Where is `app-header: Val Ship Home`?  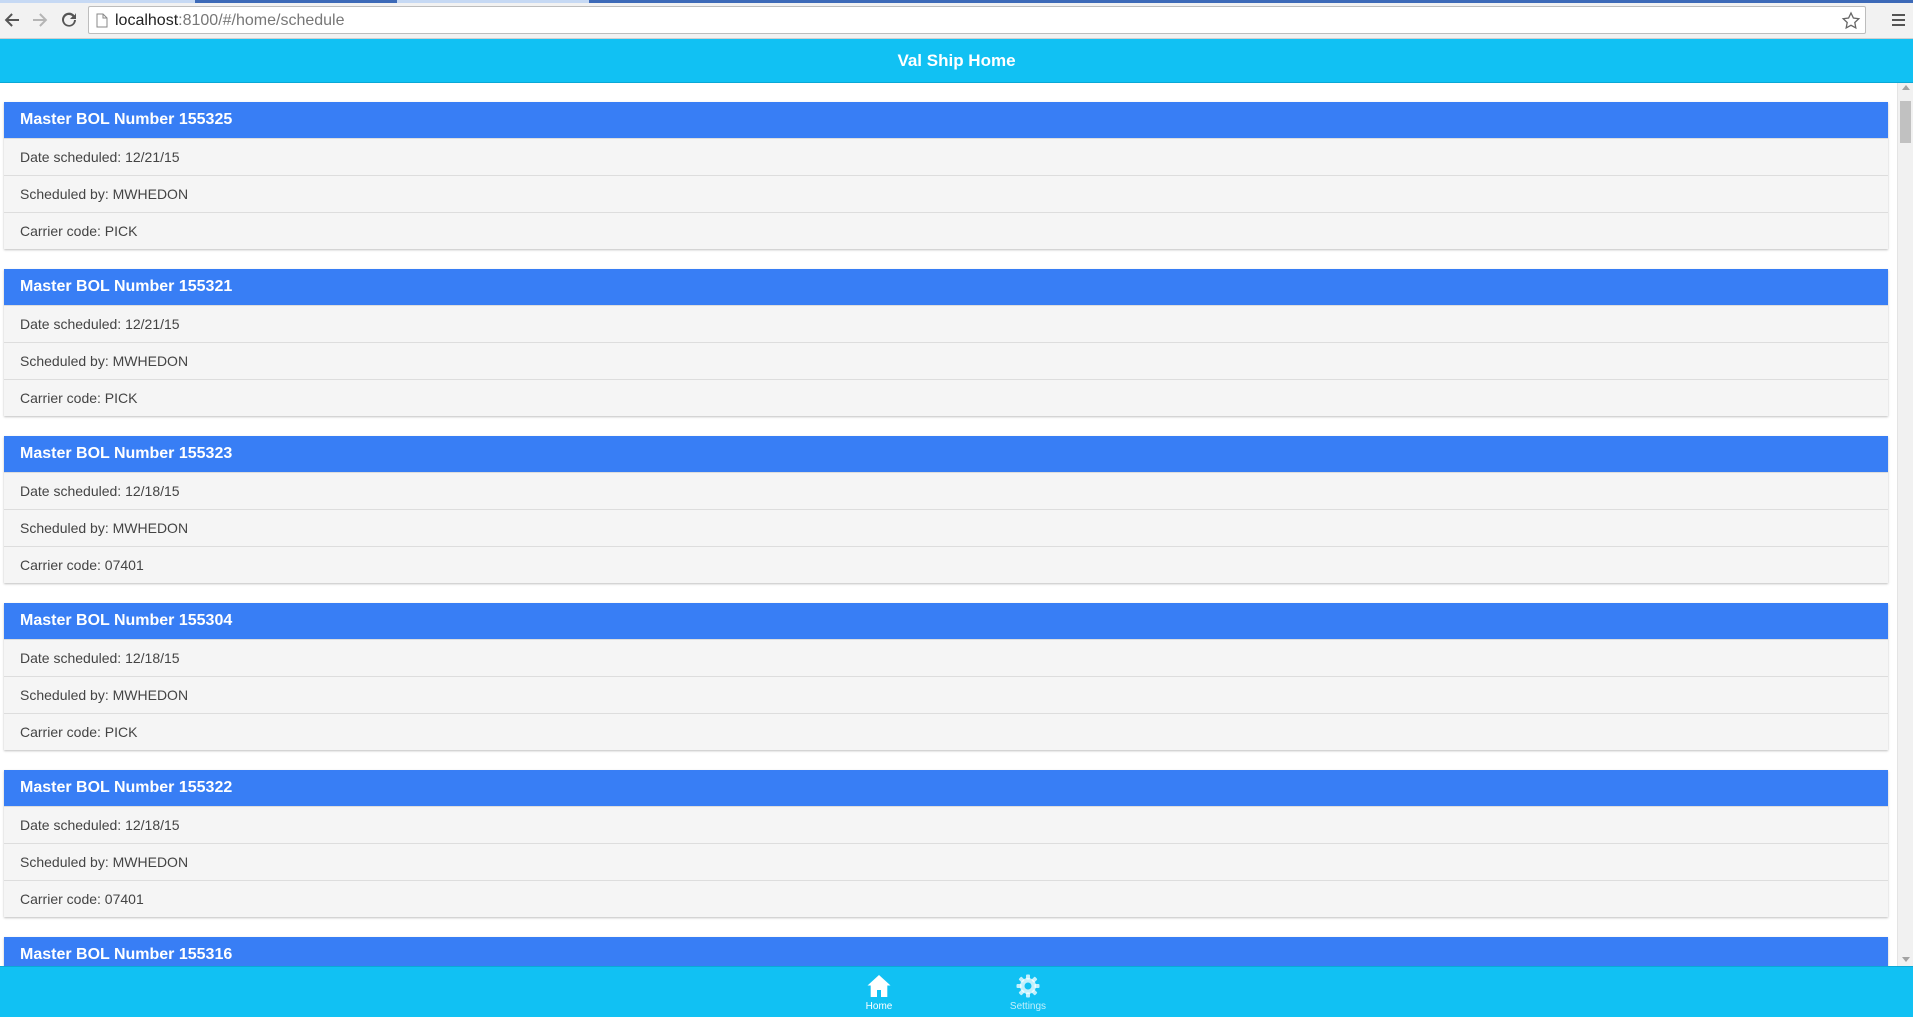
app-header: Val Ship Home is located at coordinates (956, 61).